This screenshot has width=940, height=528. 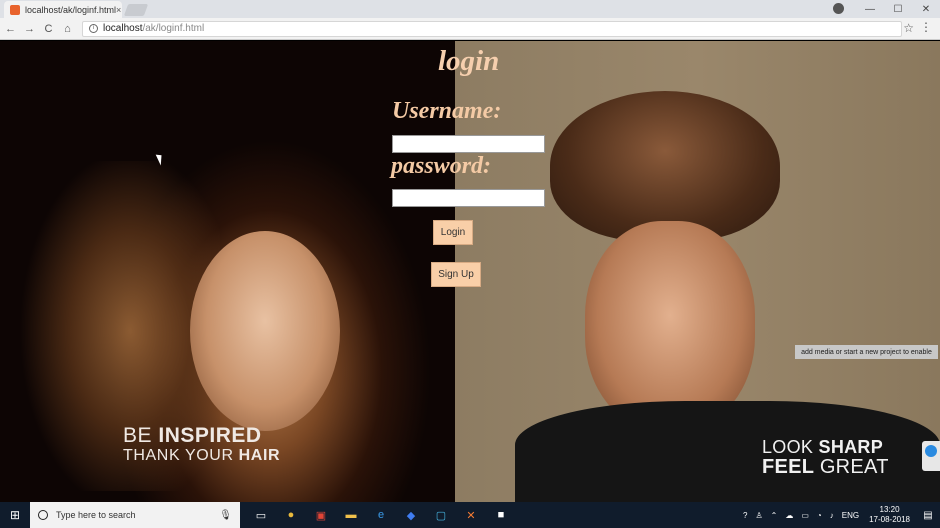 I want to click on xampp-favicon-icon, so click(x=15, y=9).